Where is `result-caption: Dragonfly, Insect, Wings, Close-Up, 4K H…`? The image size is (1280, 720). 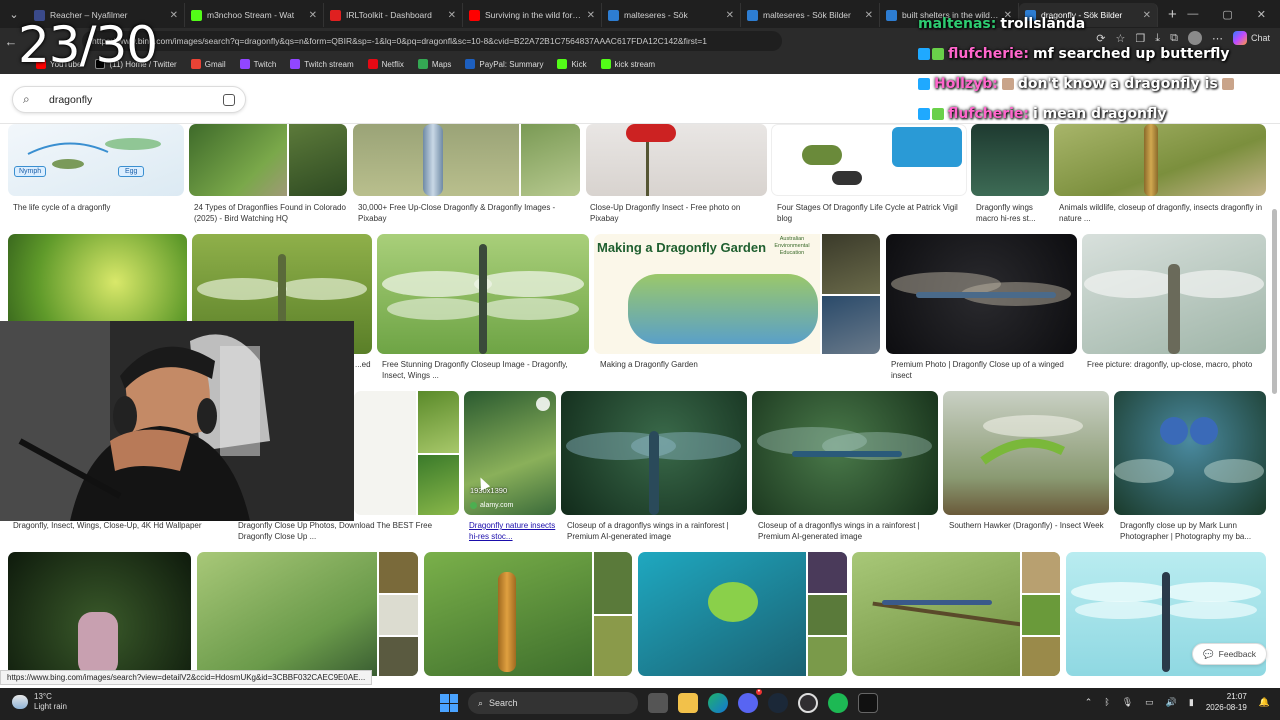
result-caption: Dragonfly, Insect, Wings, Close-Up, 4K H… is located at coordinates (120, 525).